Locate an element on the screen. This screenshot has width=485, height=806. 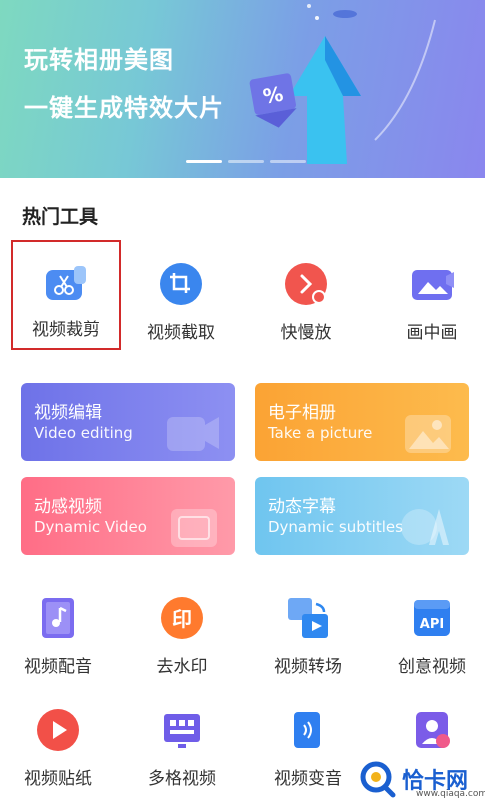
search-logo-icon is located at coordinates (378, 779).